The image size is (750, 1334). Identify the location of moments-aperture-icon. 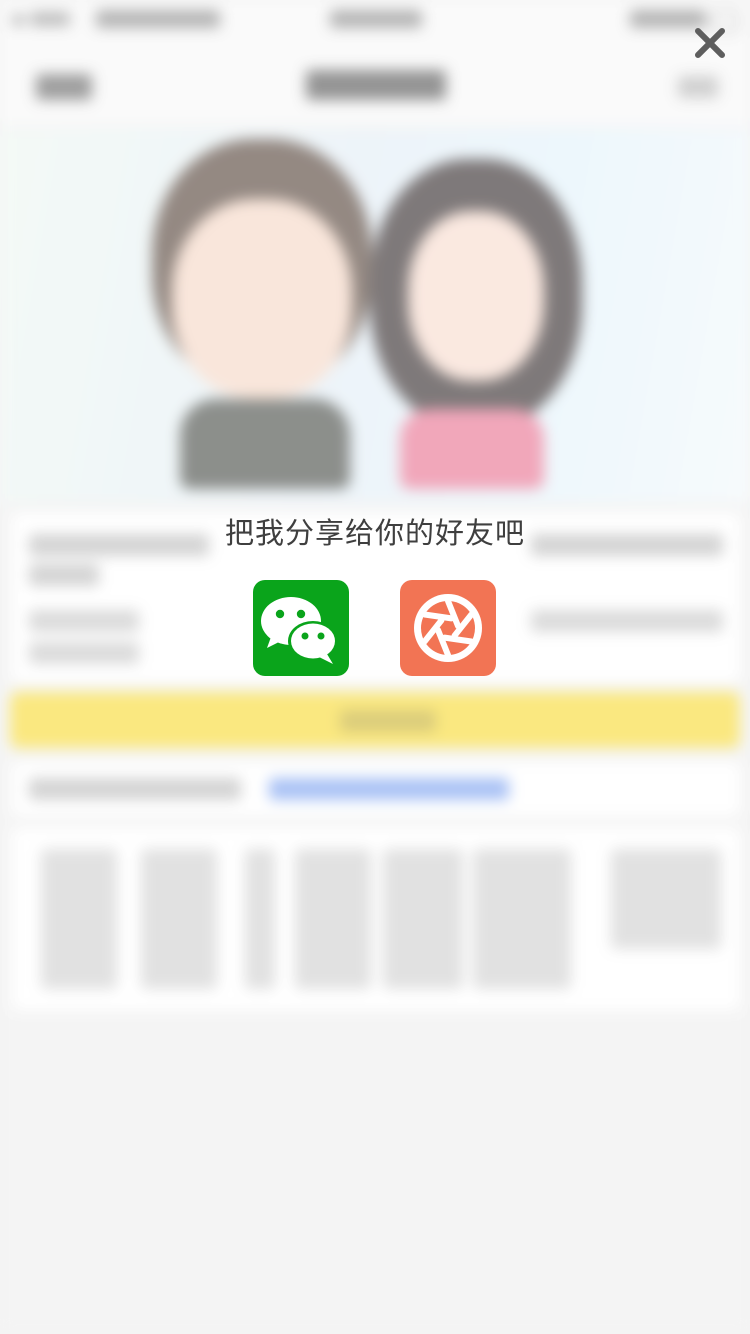
(448, 628).